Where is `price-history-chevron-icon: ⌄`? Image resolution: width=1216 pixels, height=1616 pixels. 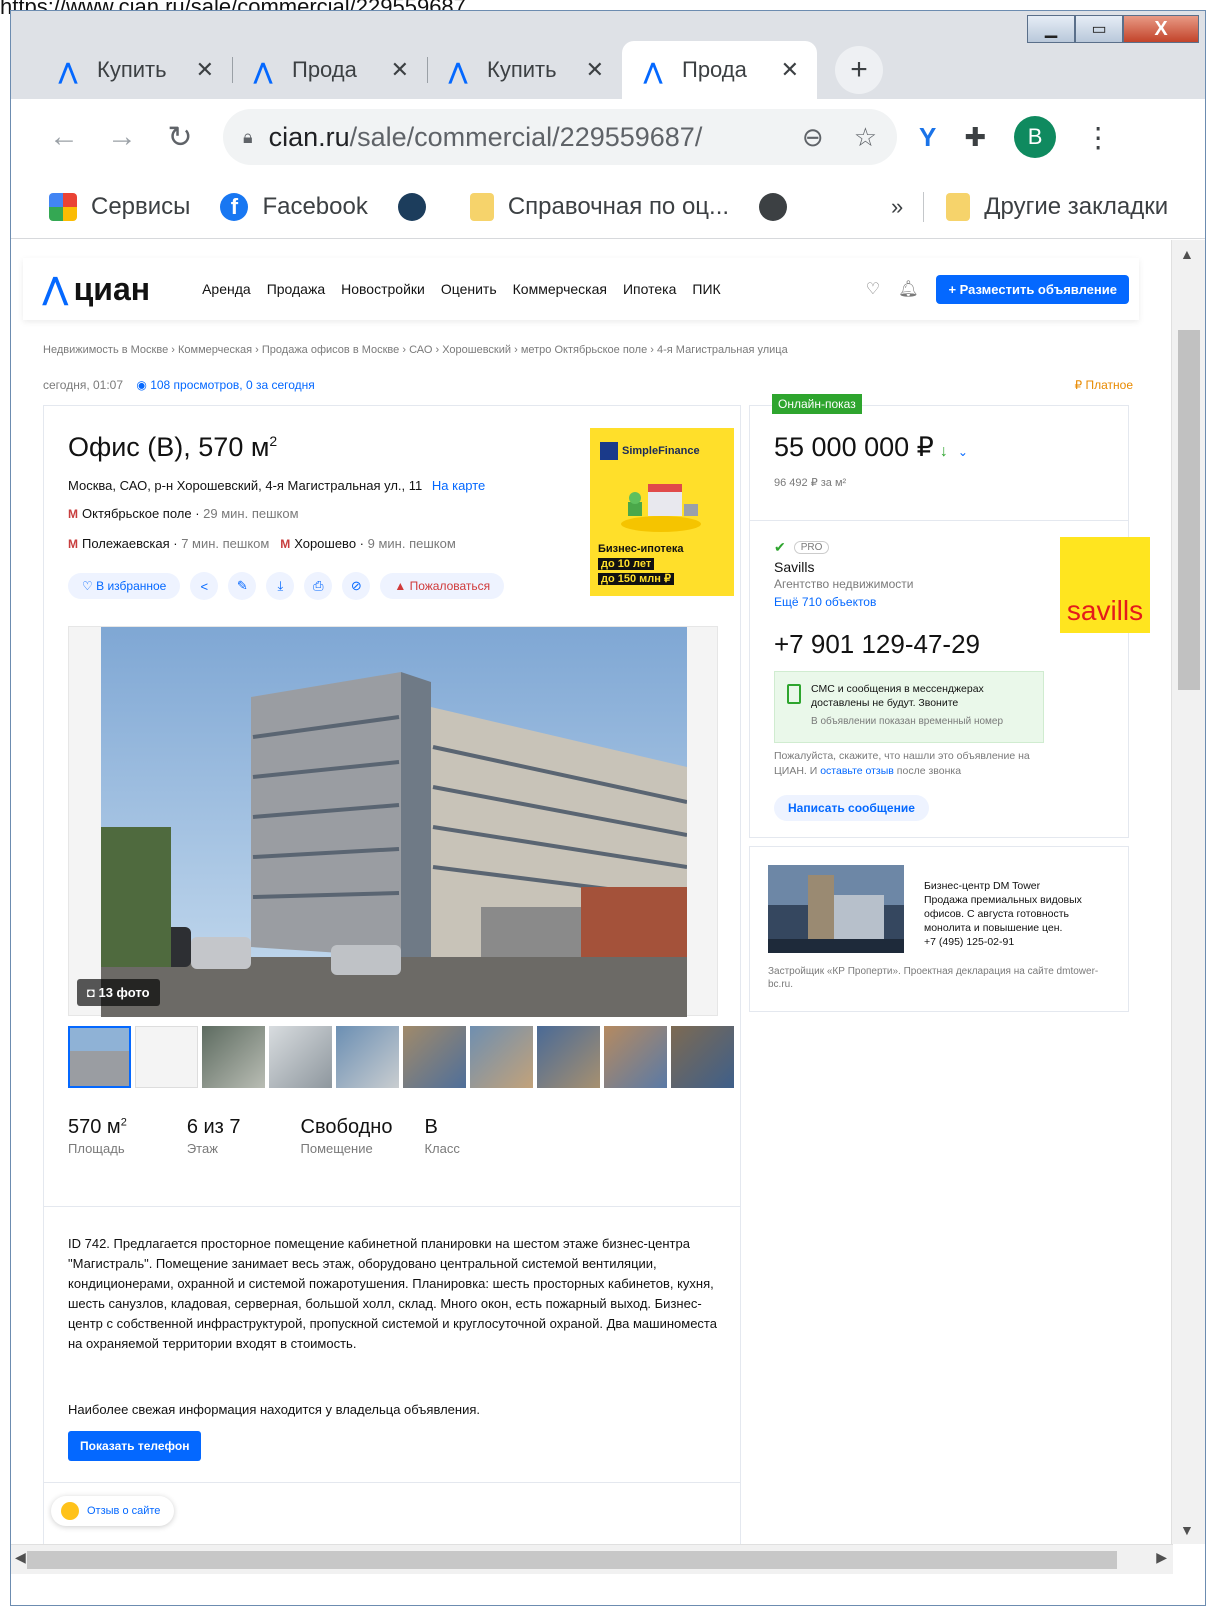 price-history-chevron-icon: ⌄ is located at coordinates (963, 452).